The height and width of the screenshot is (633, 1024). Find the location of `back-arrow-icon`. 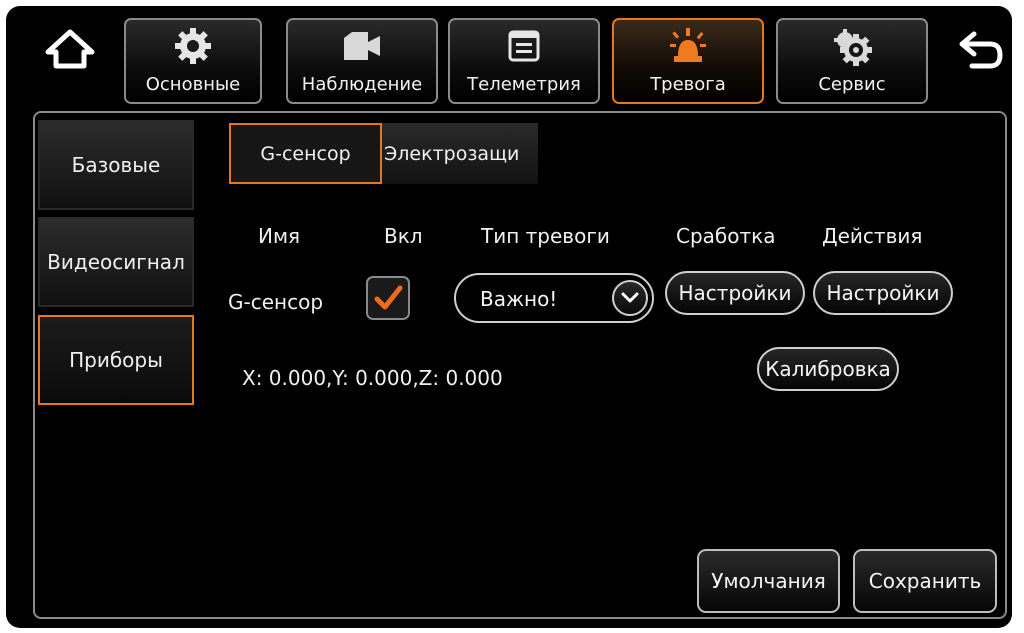

back-arrow-icon is located at coordinates (981, 50).